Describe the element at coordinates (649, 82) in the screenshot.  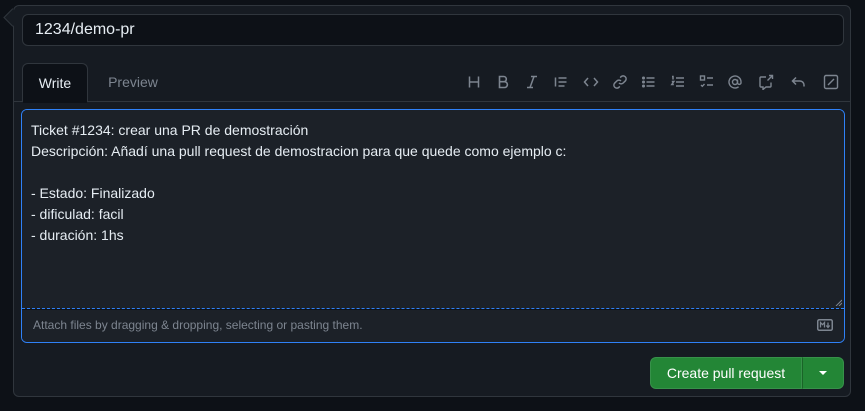
I see `unordered-list-icon` at that location.